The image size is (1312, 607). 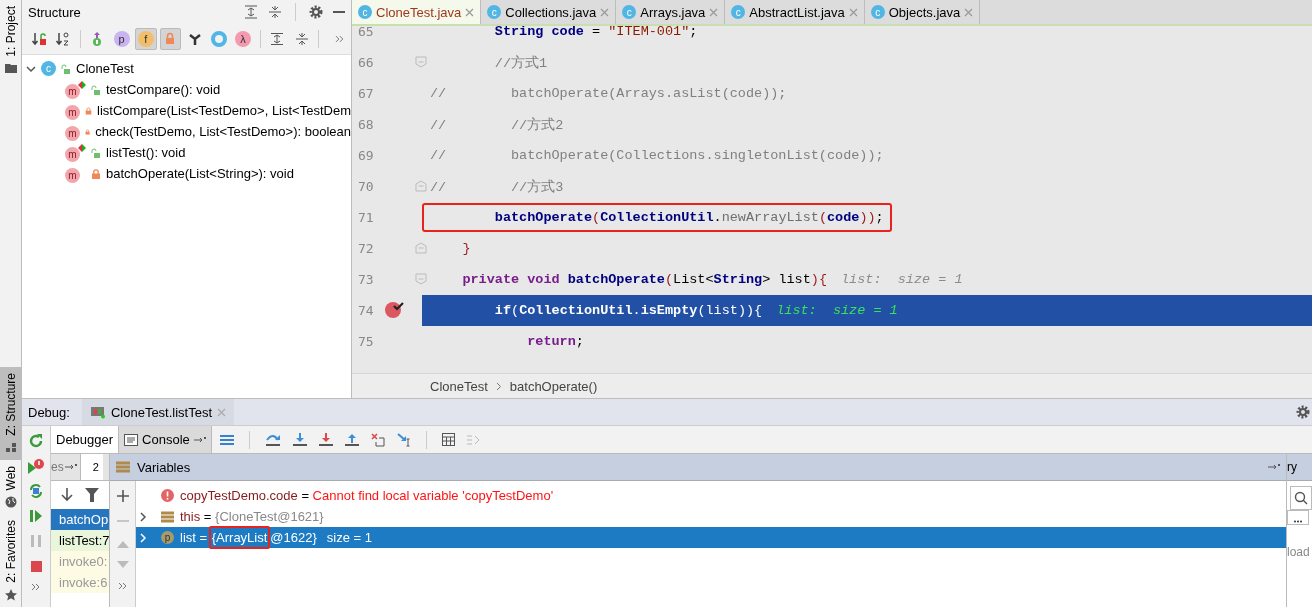 I want to click on step-over-icon, so click(x=272, y=439).